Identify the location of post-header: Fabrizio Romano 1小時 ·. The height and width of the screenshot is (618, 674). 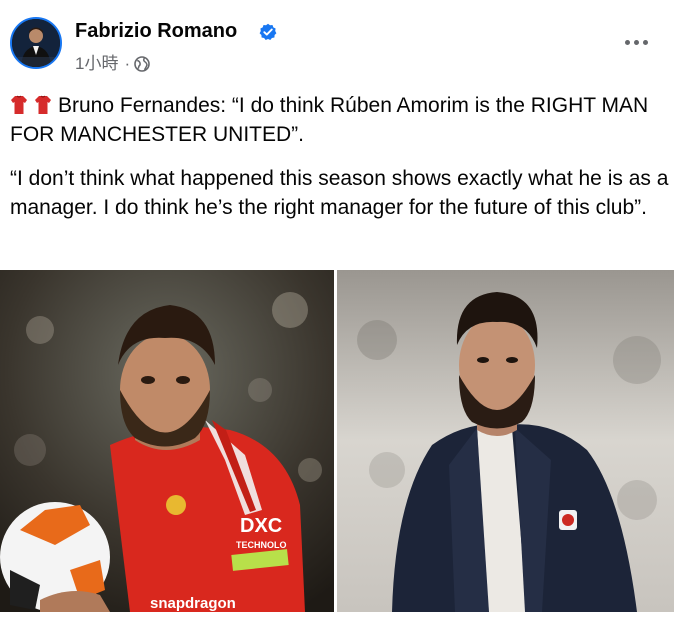
(337, 43).